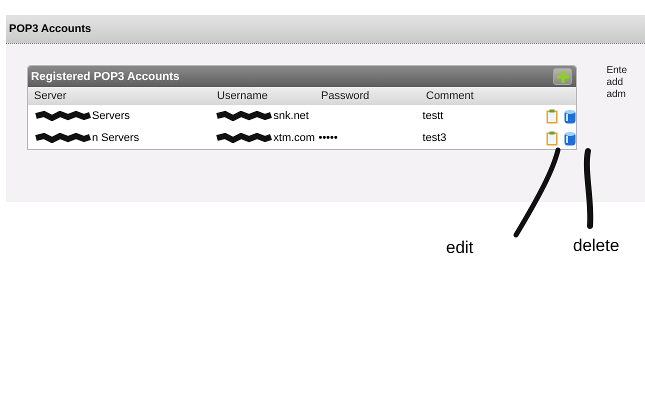 Image resolution: width=645 pixels, height=400 pixels. Describe the element at coordinates (450, 96) in the screenshot. I see `column-header: Comment` at that location.